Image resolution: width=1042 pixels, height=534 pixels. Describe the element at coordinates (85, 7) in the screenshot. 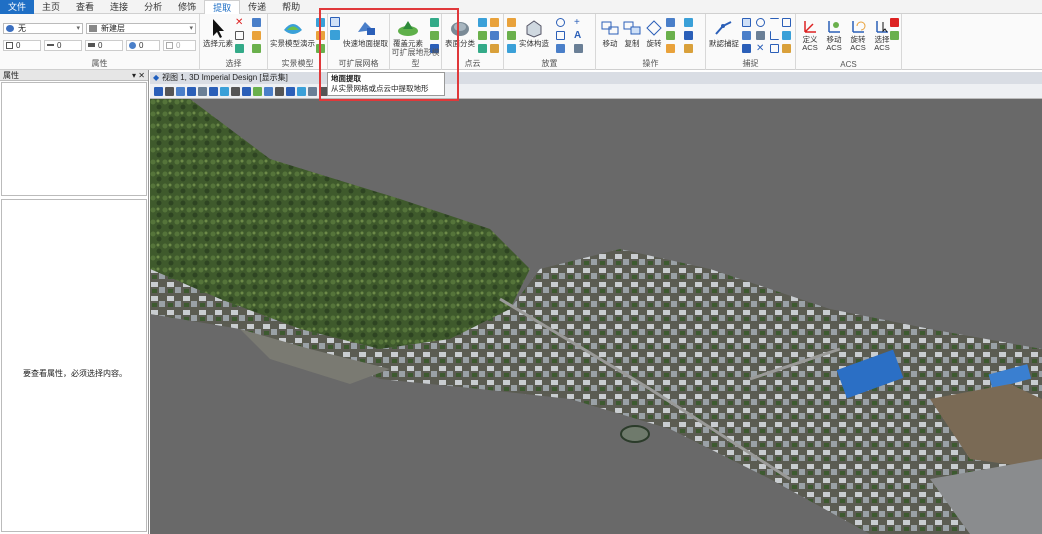

I see `tab-2: 查看` at that location.